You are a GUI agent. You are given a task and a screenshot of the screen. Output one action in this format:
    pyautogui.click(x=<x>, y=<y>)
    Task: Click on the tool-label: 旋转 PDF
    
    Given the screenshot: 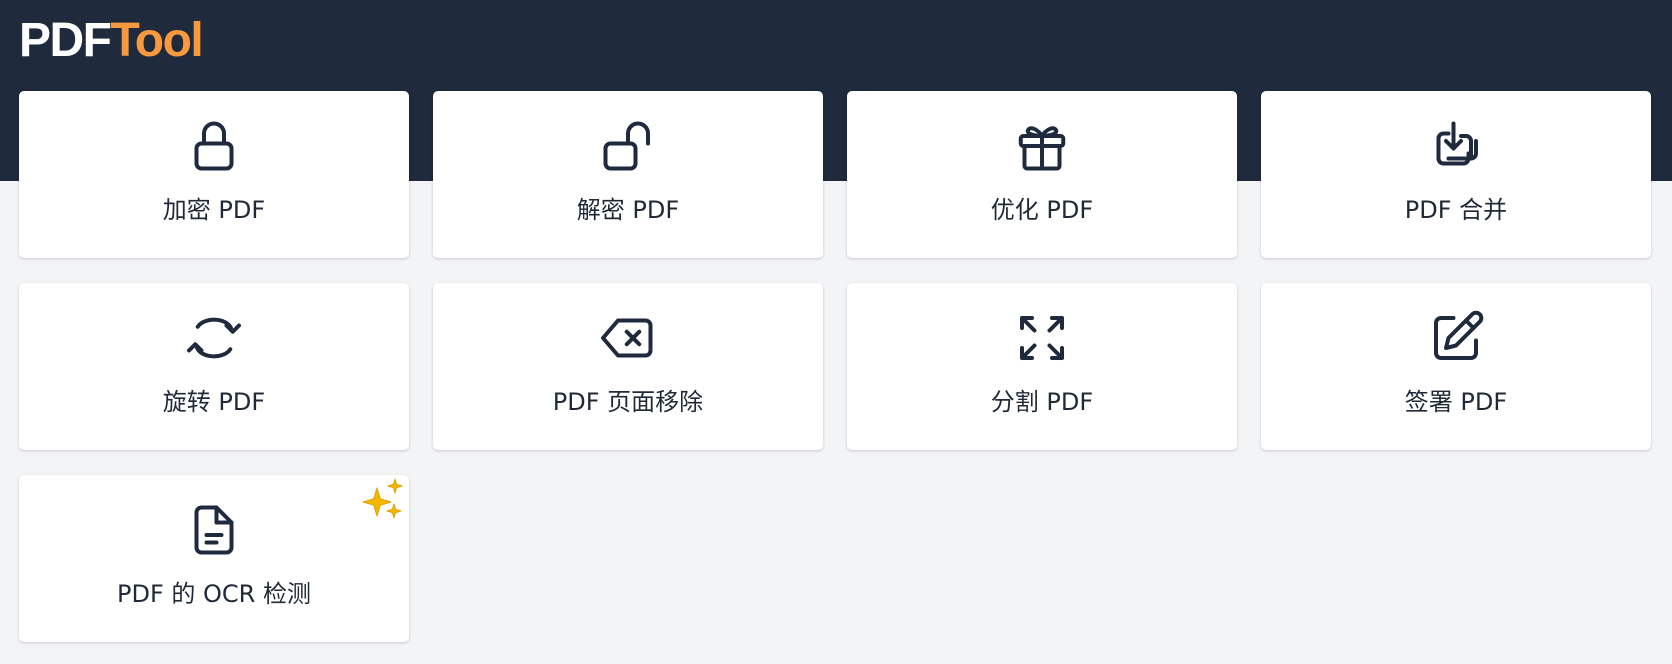 What is the action you would take?
    pyautogui.click(x=214, y=402)
    